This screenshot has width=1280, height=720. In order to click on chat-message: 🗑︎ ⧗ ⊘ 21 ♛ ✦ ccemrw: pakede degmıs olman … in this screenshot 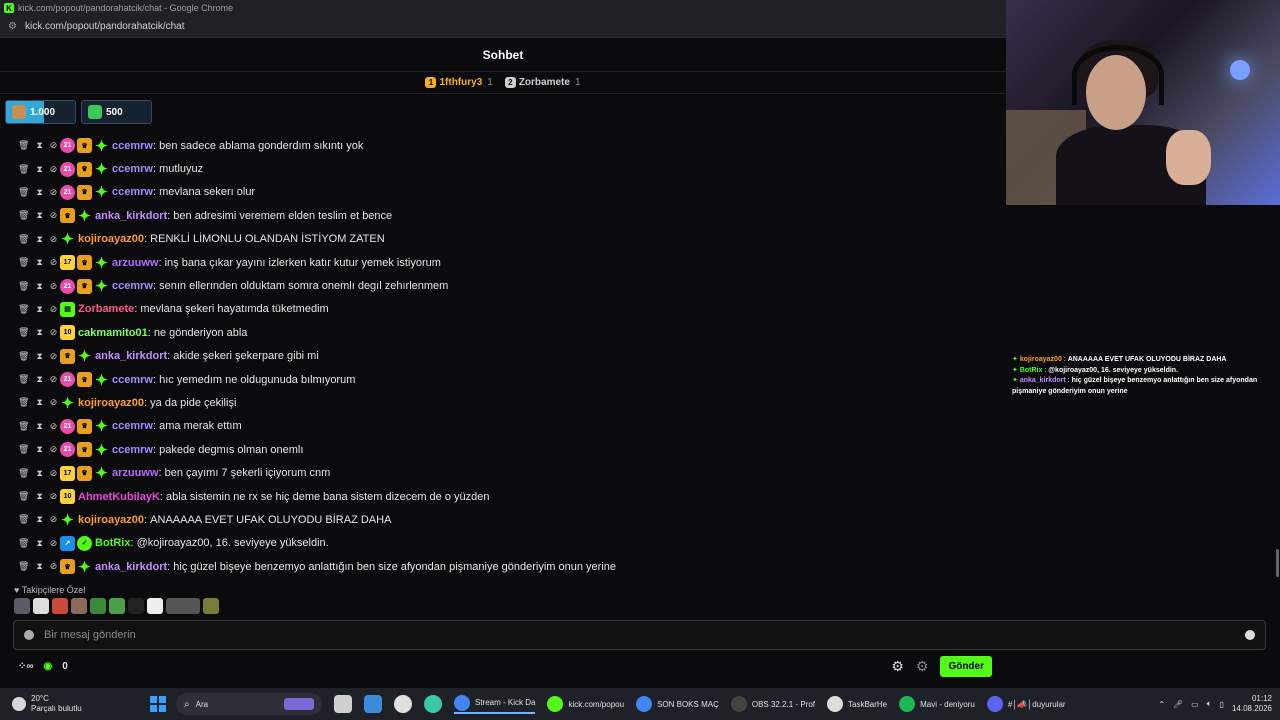, I will do `click(503, 449)`.